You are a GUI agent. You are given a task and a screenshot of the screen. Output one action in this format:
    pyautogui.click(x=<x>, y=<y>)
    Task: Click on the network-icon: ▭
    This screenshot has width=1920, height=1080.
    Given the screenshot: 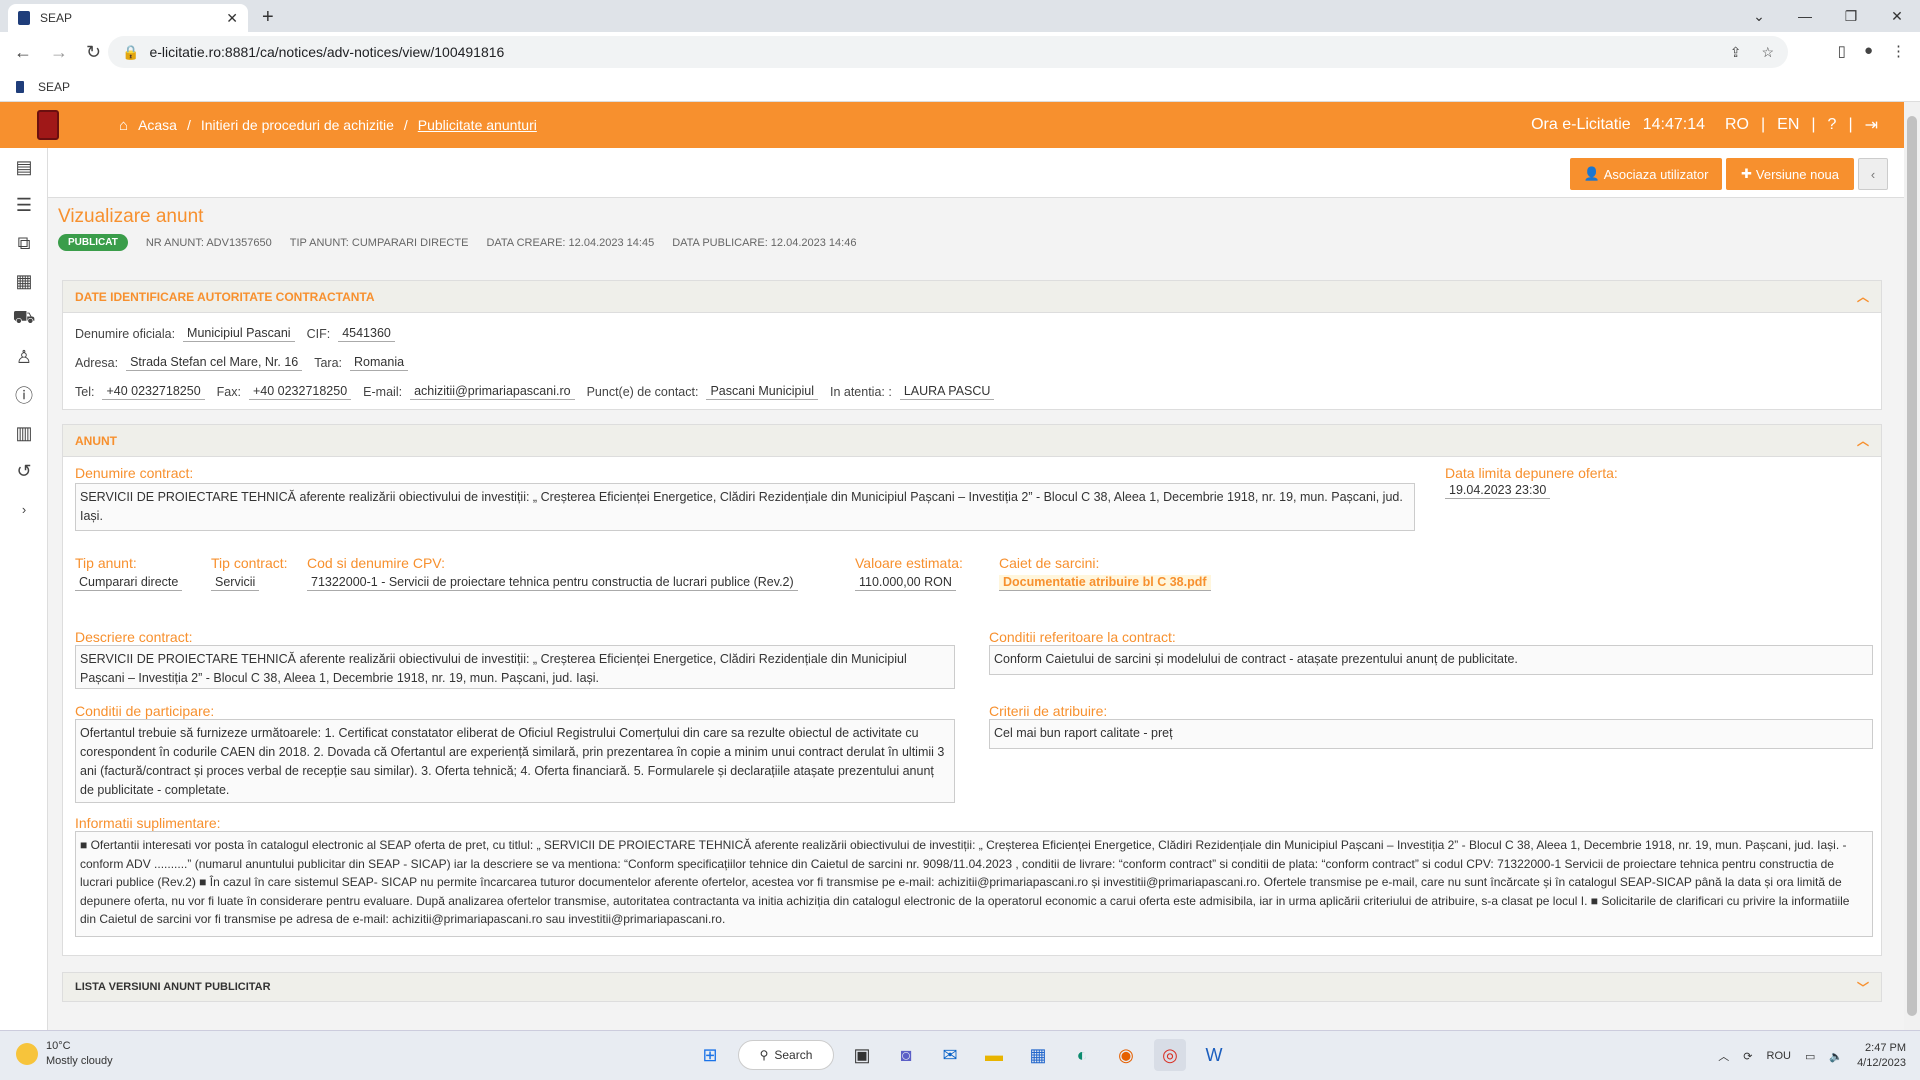 What is the action you would take?
    pyautogui.click(x=1810, y=1056)
    